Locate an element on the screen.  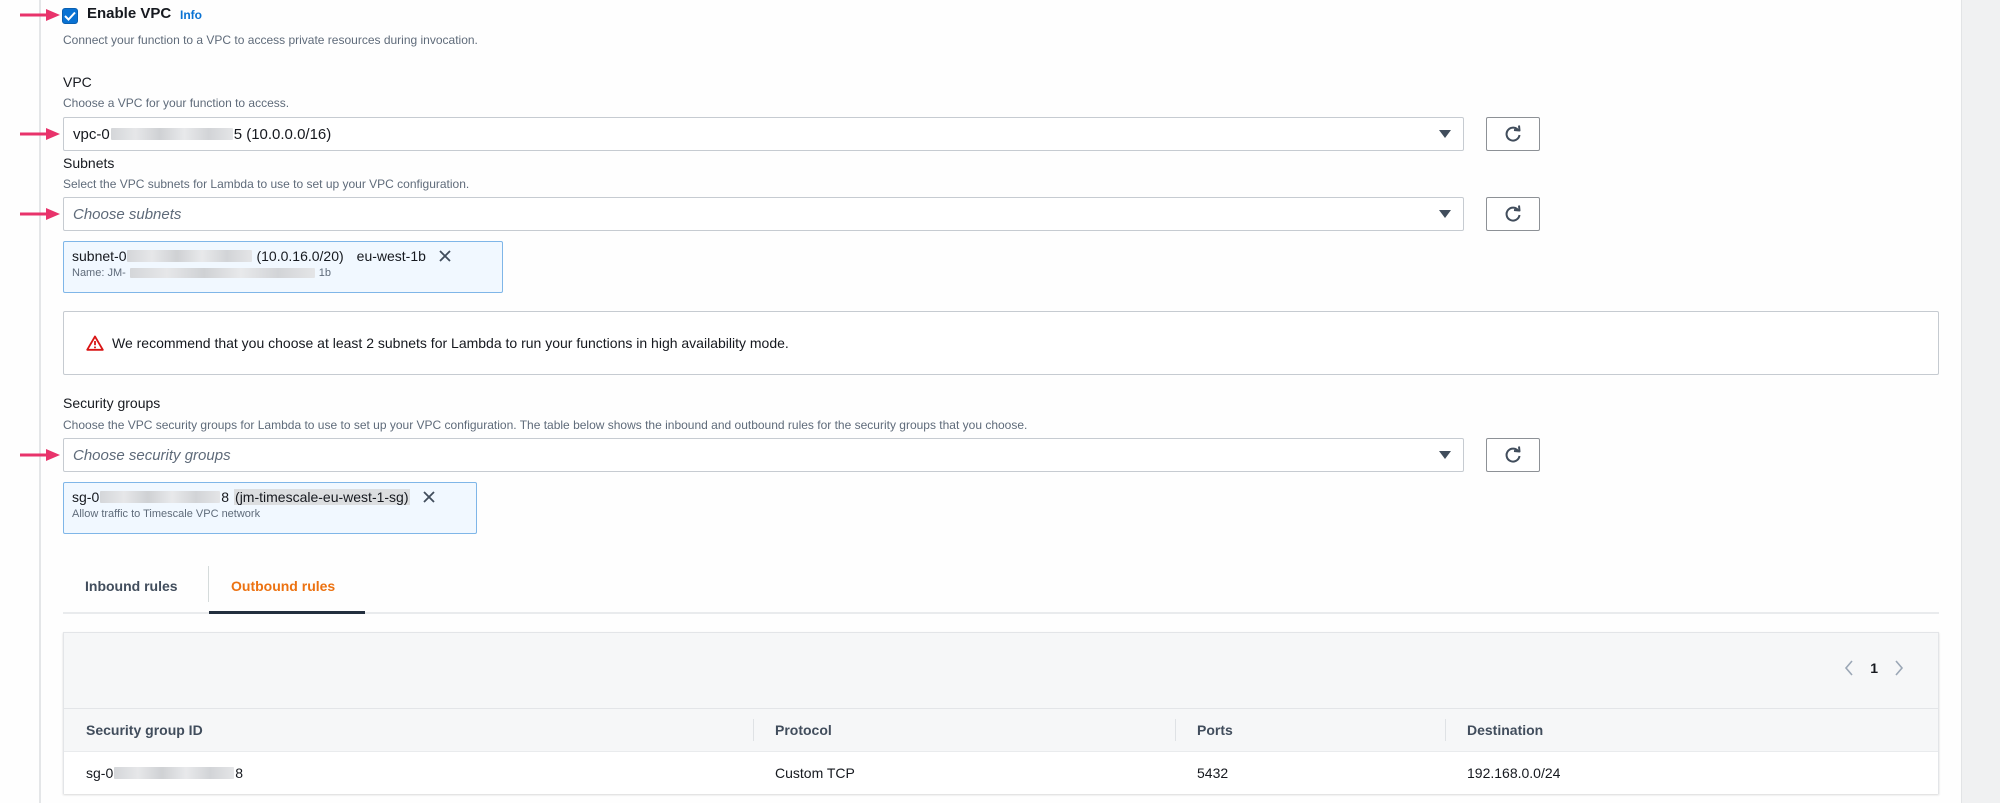
rules-tabs: Inbound rules Outbound rules is located at coordinates (1001, 587).